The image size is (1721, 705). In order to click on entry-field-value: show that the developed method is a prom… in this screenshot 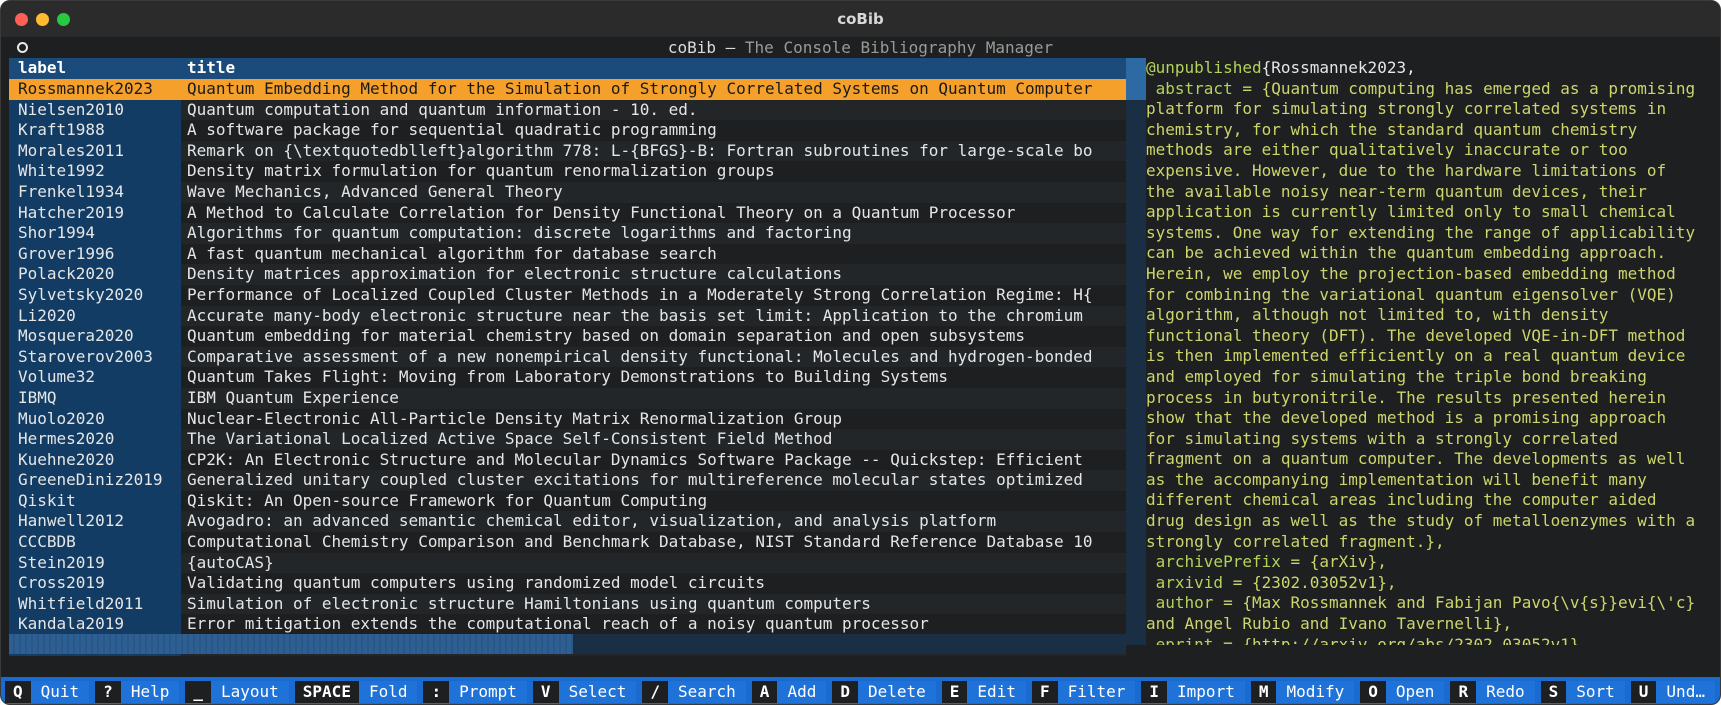, I will do `click(1406, 418)`.